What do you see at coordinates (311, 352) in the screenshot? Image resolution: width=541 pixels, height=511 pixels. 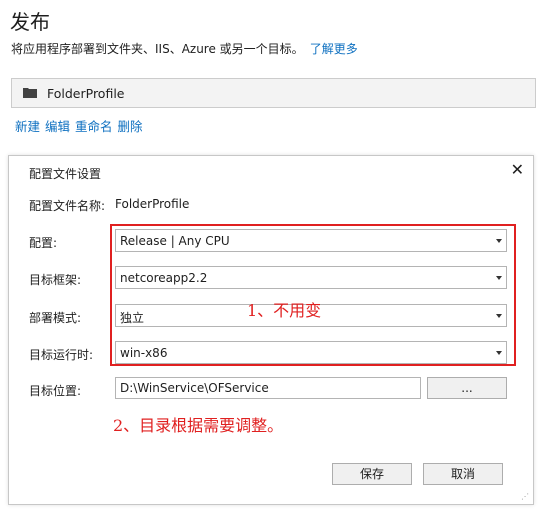 I see `runtime-select: win-x86` at bounding box center [311, 352].